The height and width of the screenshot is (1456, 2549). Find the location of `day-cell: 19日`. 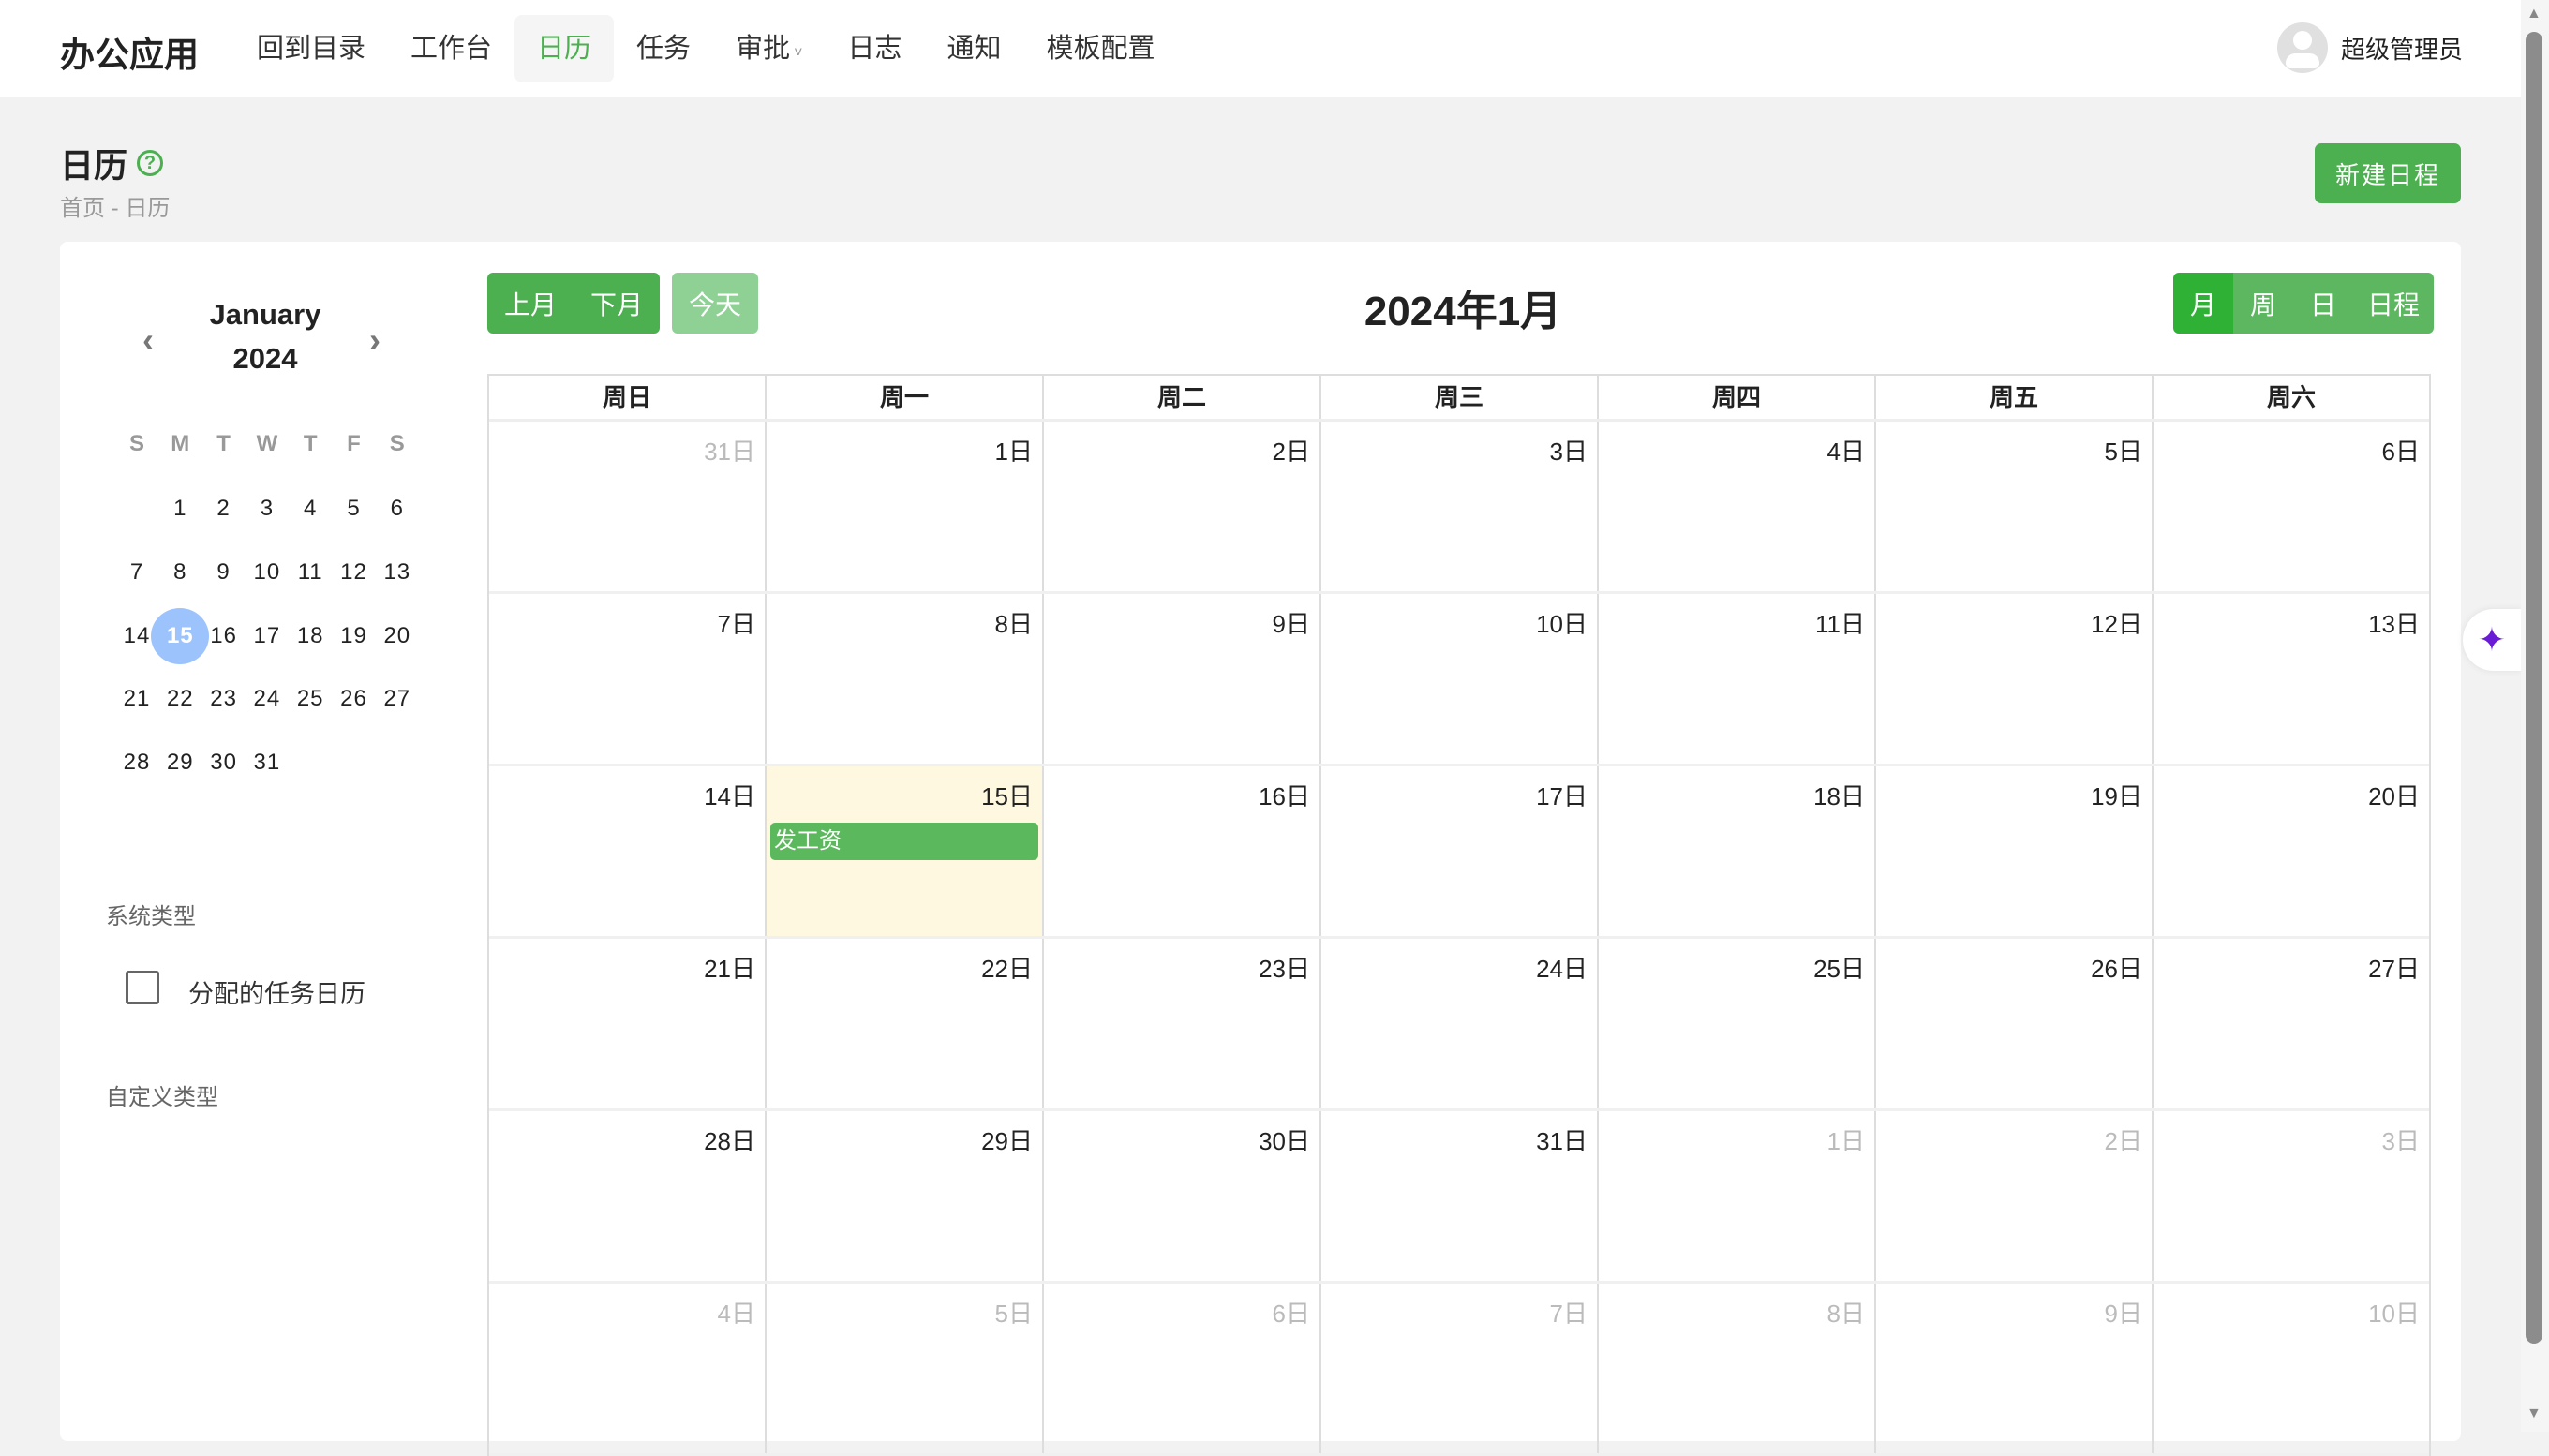

day-cell: 19日 is located at coordinates (2013, 851).